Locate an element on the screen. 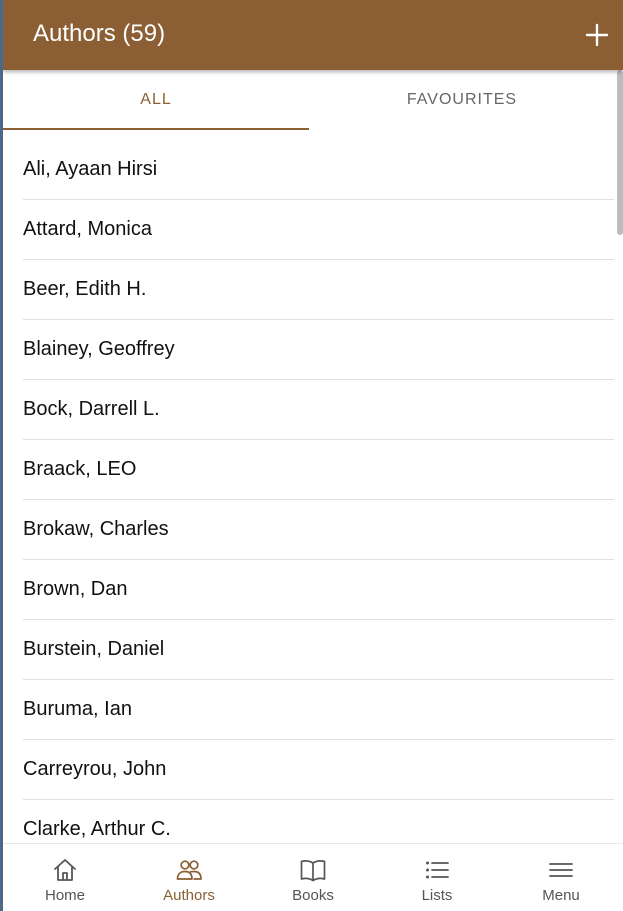 This screenshot has width=623, height=911. author-item: Burstein, Daniel is located at coordinates (318, 650).